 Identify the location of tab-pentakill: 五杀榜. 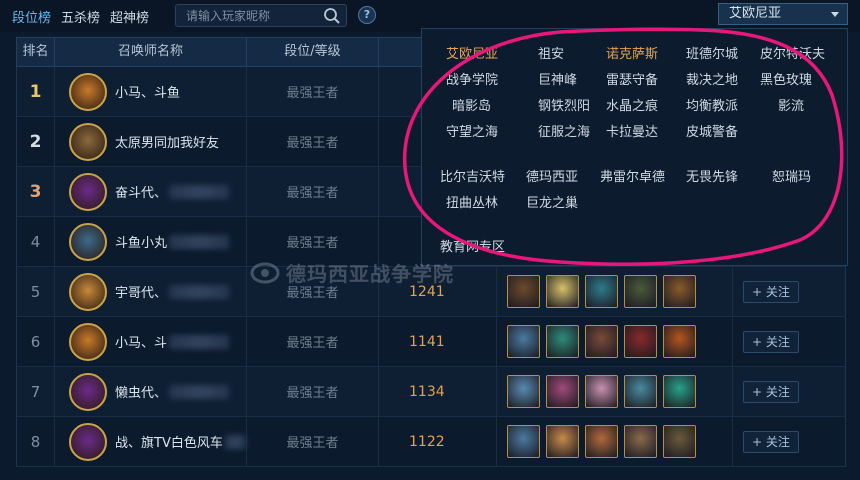
(80, 16).